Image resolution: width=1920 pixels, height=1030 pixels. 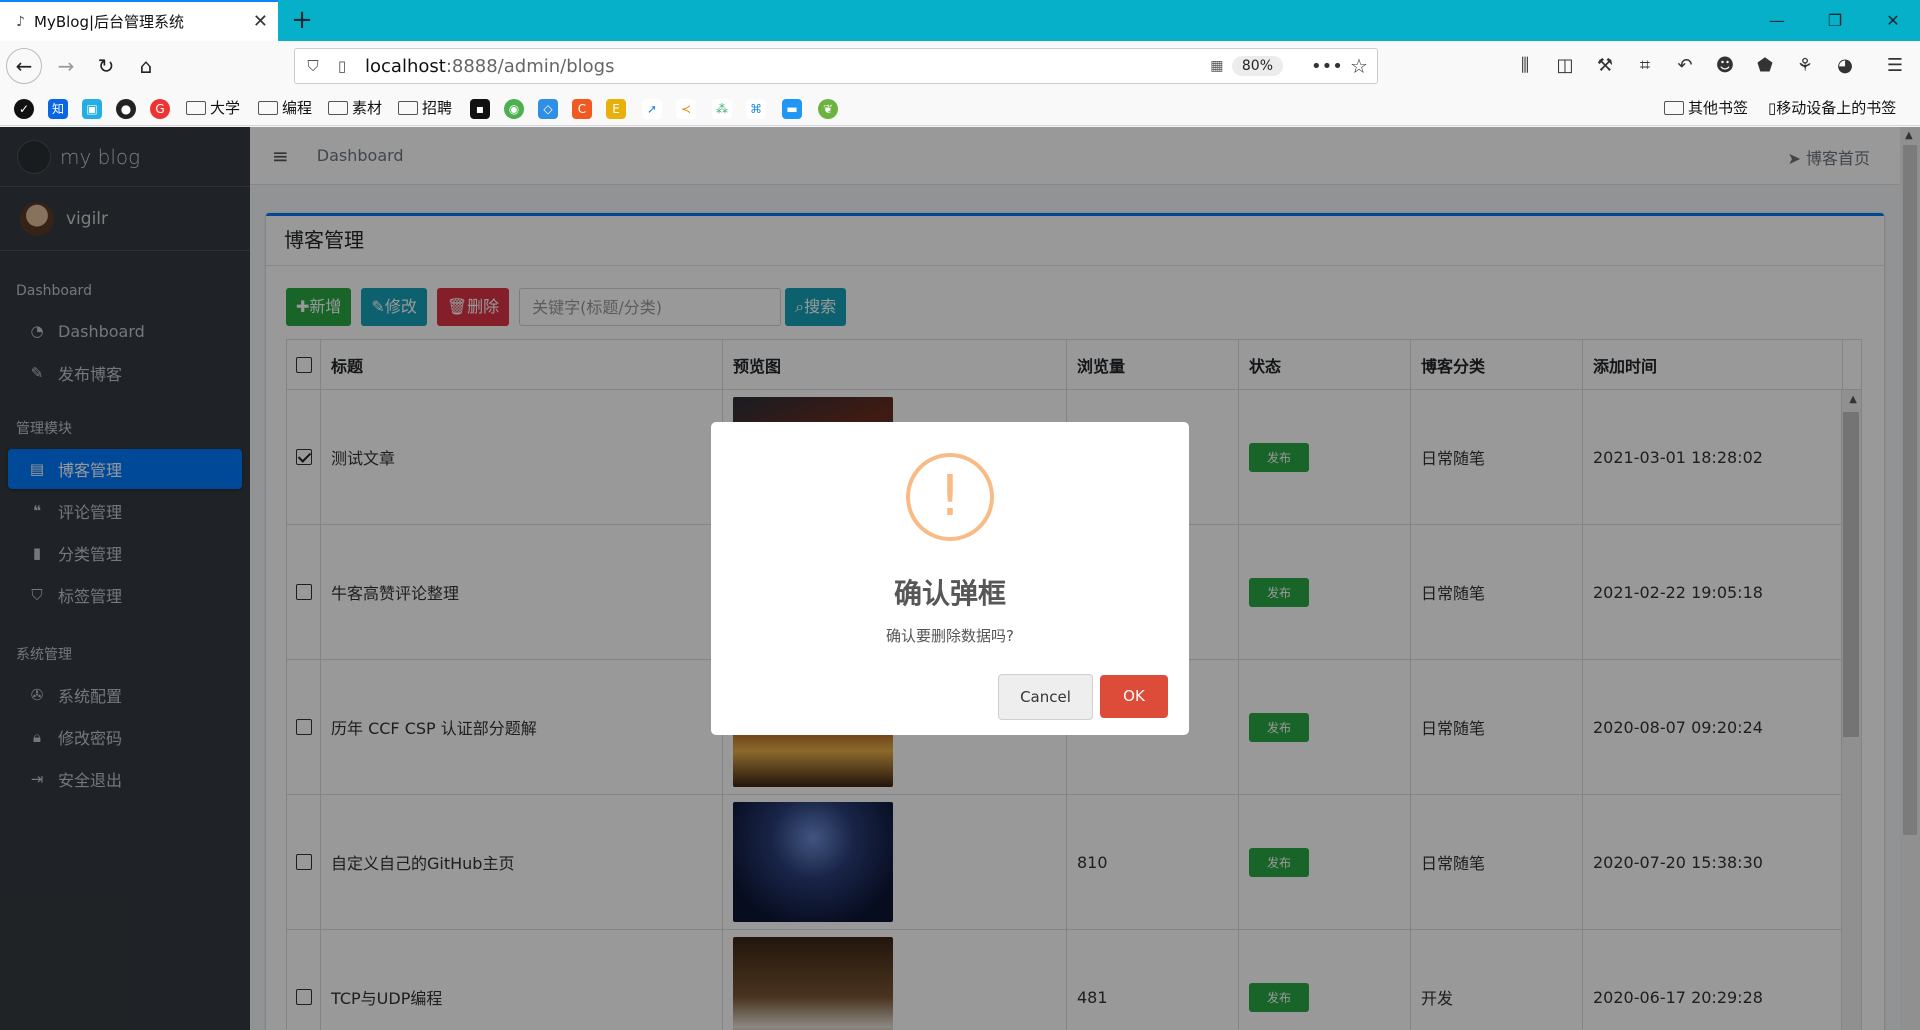 What do you see at coordinates (686, 108) in the screenshot?
I see `bookmark-site7-icon: ≺` at bounding box center [686, 108].